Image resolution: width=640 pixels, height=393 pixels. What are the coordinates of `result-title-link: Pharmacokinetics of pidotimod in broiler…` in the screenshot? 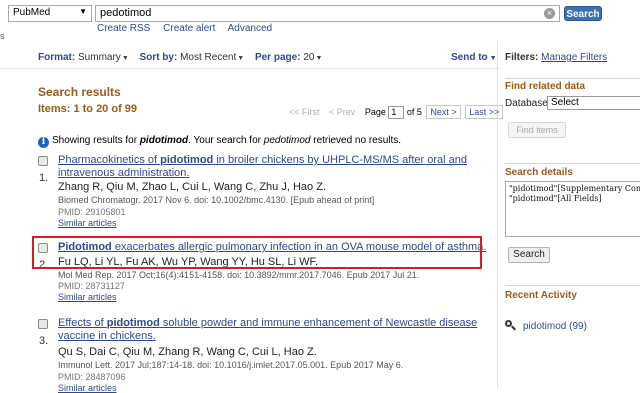 It's located at (278, 167).